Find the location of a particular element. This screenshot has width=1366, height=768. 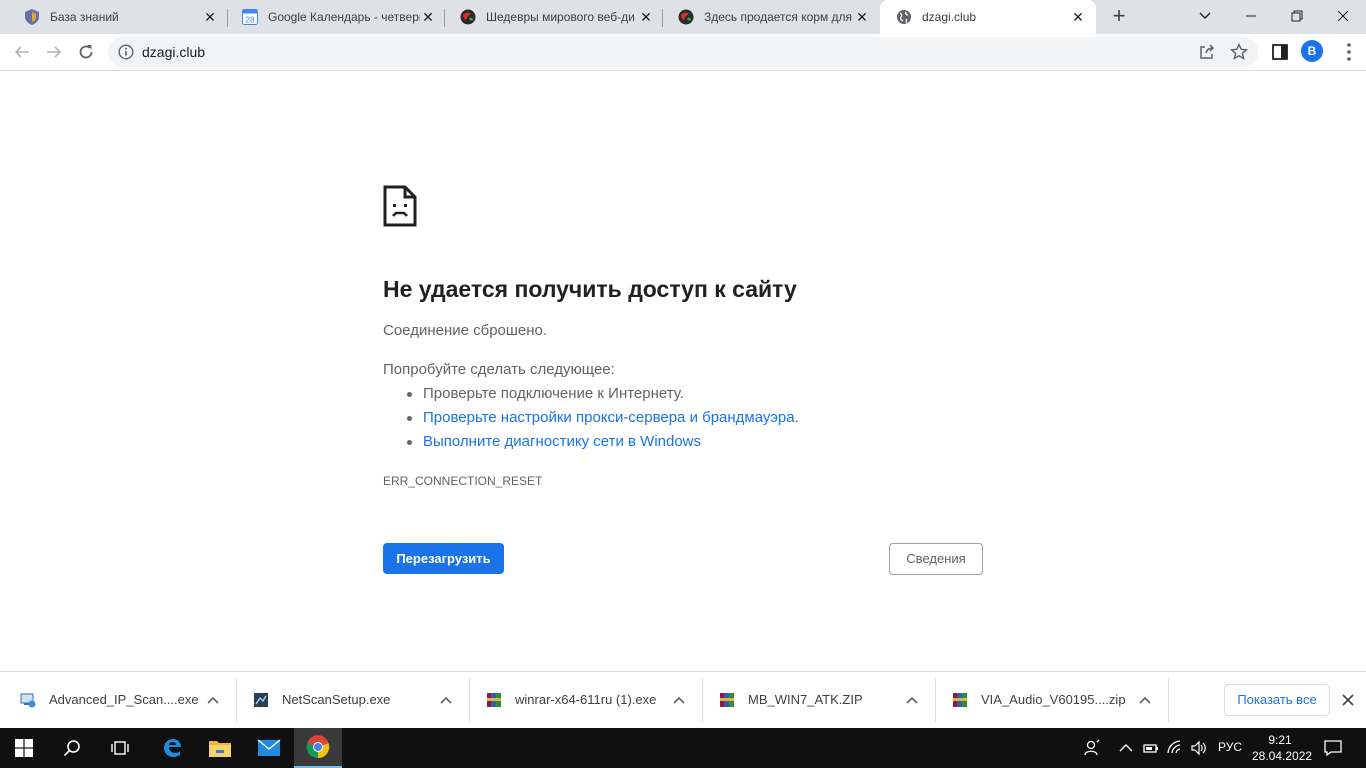

share-icon is located at coordinates (1207, 52).